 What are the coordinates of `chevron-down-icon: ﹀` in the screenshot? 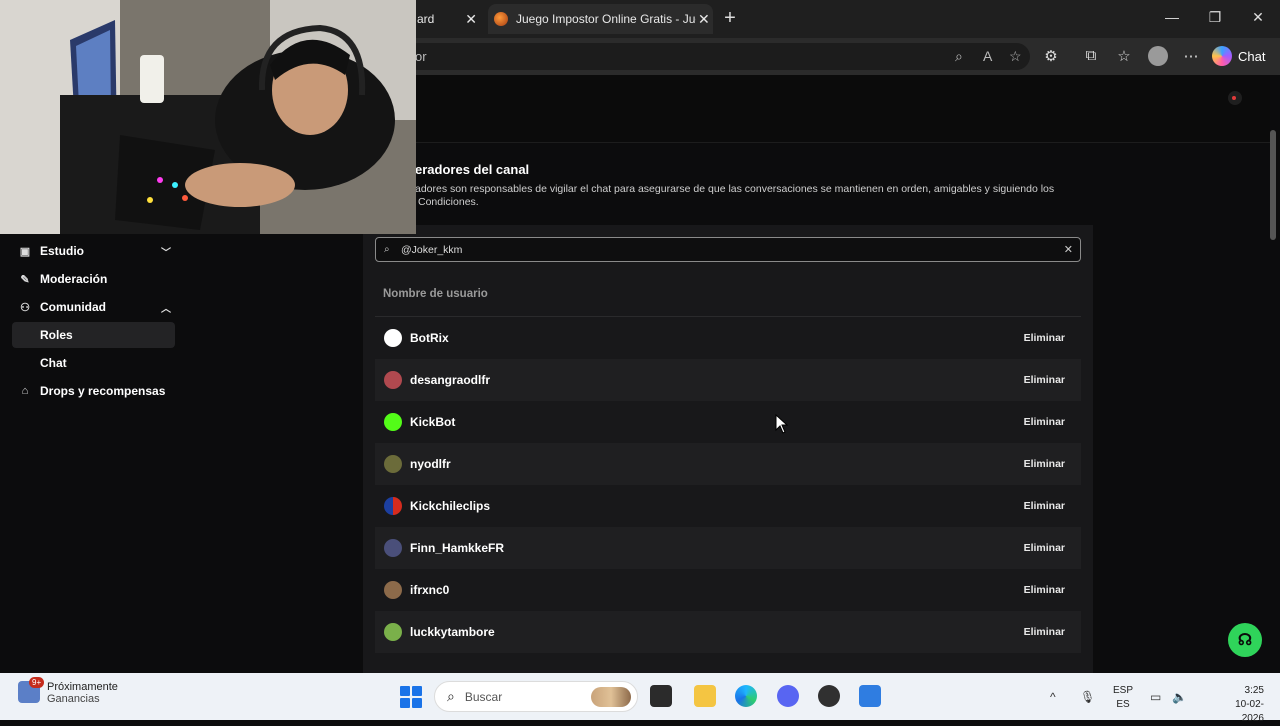 It's located at (166, 253).